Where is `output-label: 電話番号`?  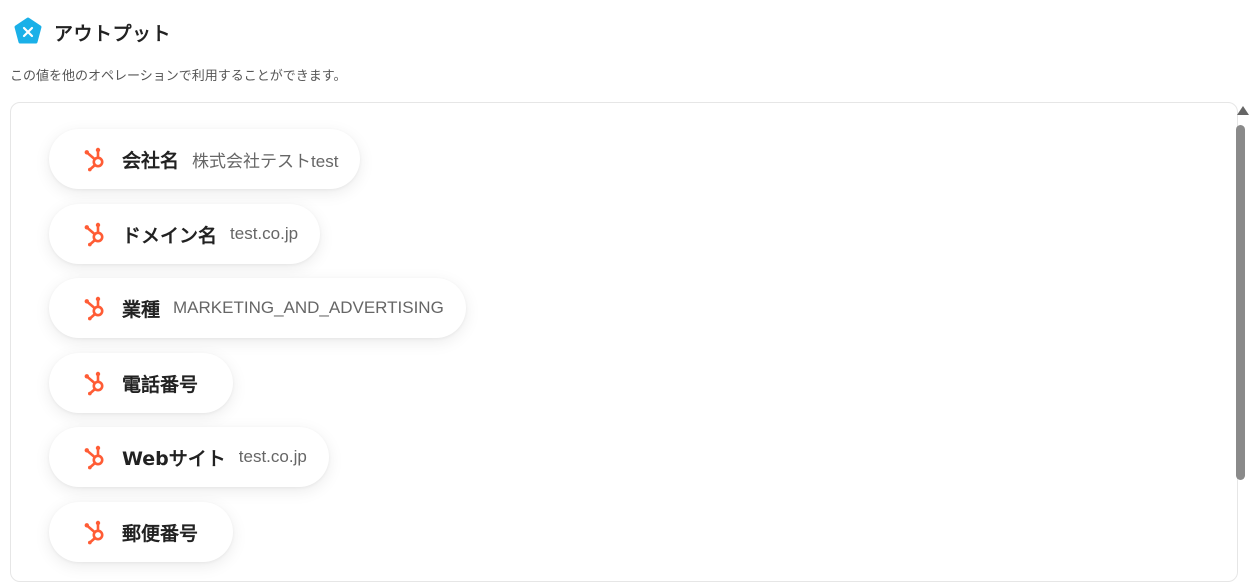
output-label: 電話番号 is located at coordinates (160, 384).